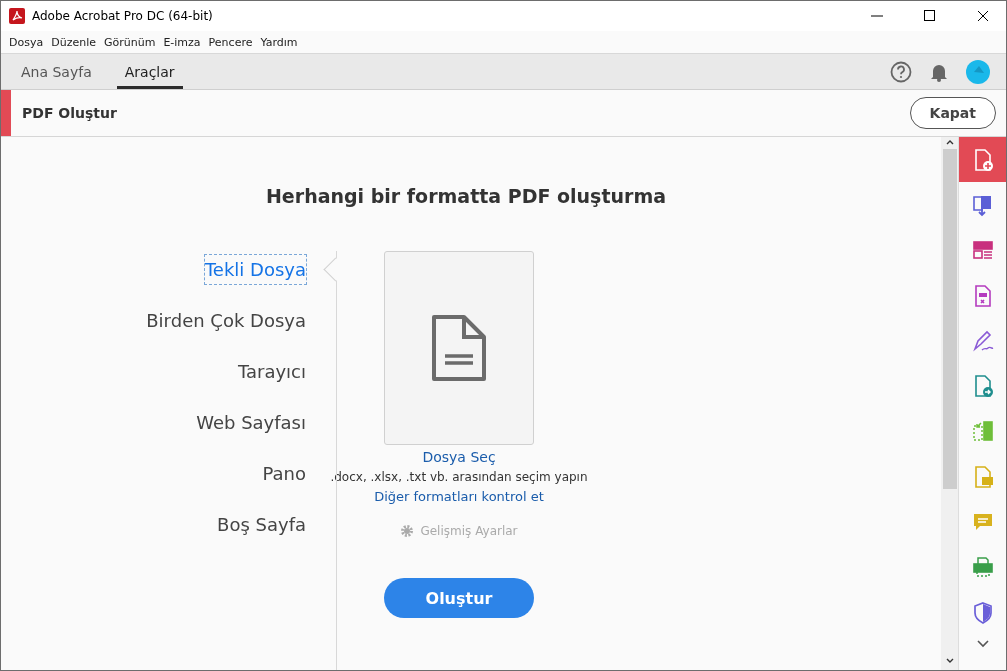 The image size is (1007, 671). I want to click on create-button: Oluştur, so click(459, 598).